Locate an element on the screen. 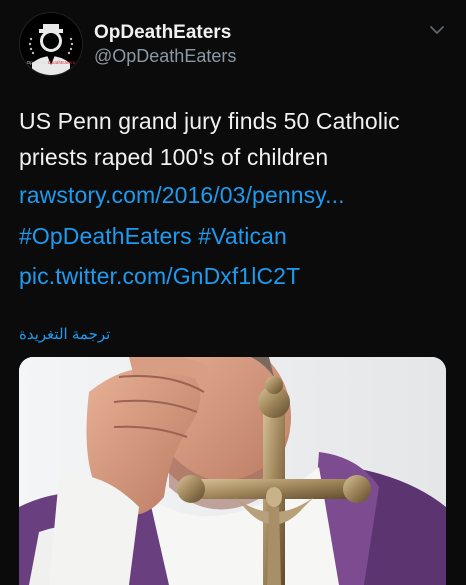 The height and width of the screenshot is (585, 466). display-name: OpDeathEaters is located at coordinates (162, 33).